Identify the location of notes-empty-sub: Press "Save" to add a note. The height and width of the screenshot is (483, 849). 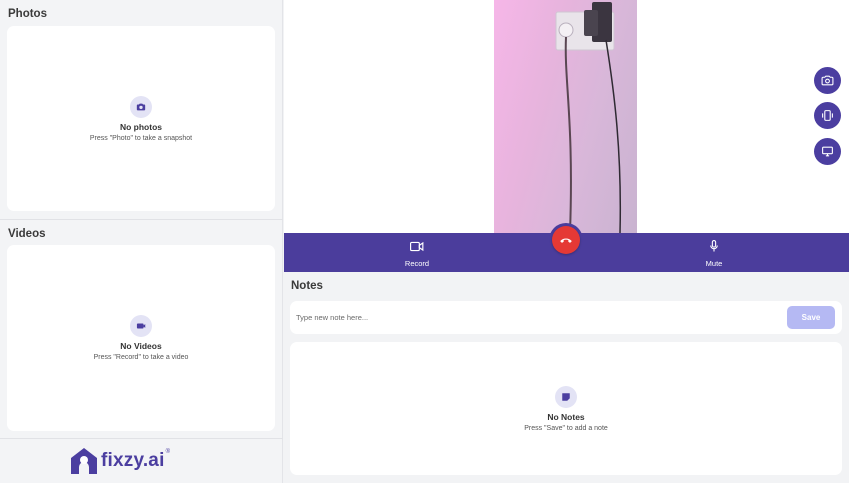
(566, 428).